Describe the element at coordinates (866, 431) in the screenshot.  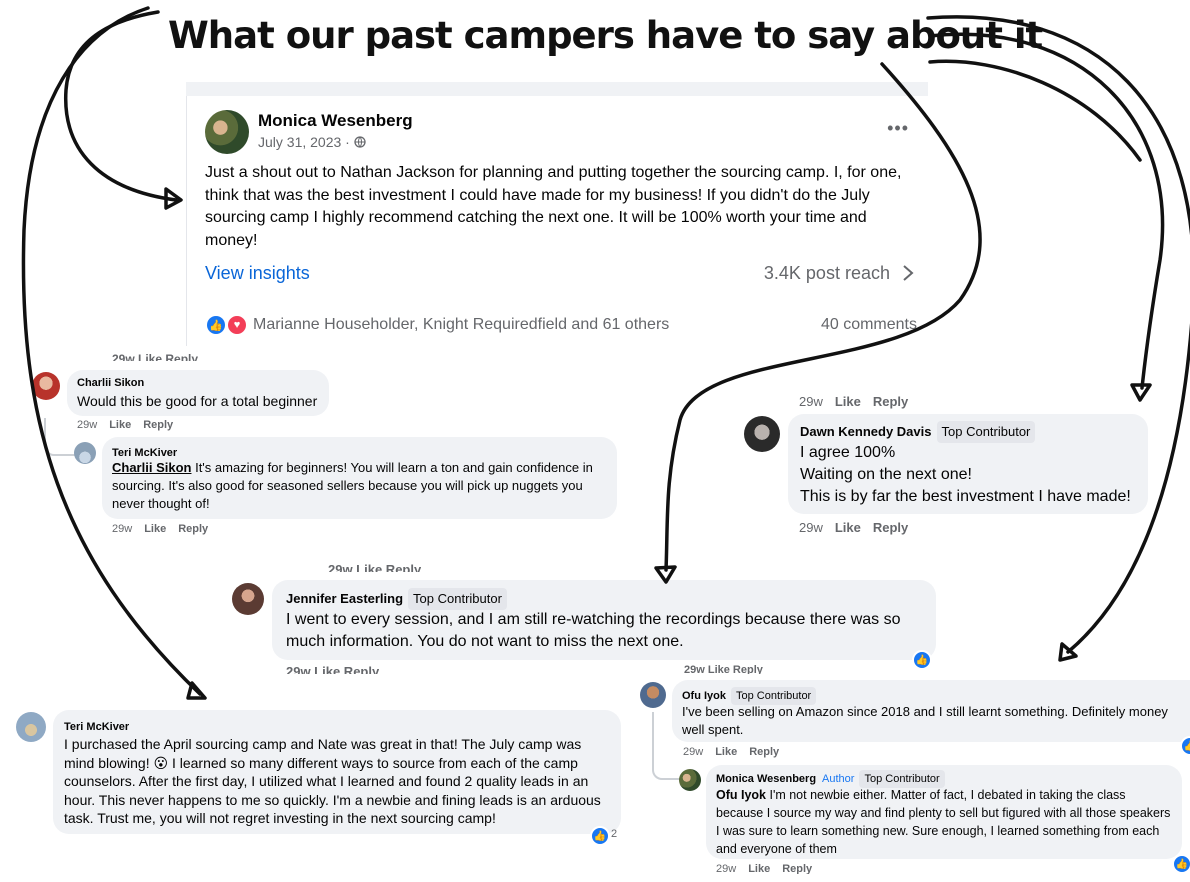
I see `comment-author-name: Dawn Kennedy Davis` at that location.